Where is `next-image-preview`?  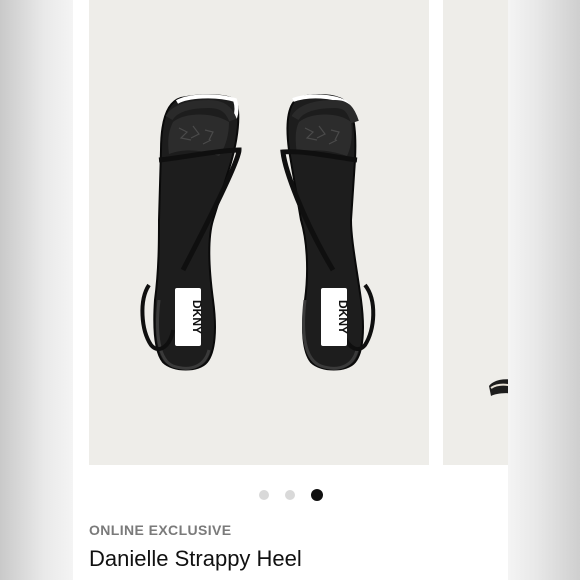
next-image-preview is located at coordinates (498, 387).